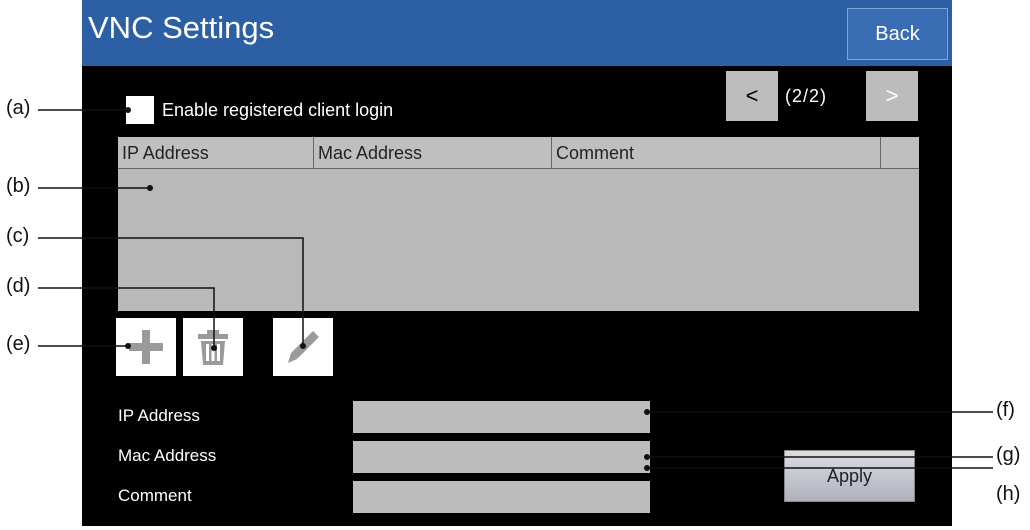 The height and width of the screenshot is (530, 1030). Describe the element at coordinates (18, 344) in the screenshot. I see `callout-e: (e)` at that location.